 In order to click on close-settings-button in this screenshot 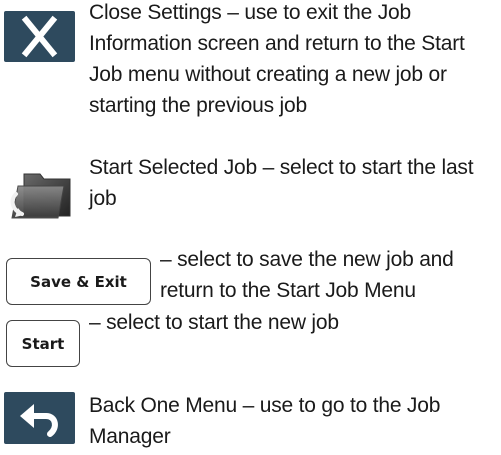, I will do `click(39, 36)`.